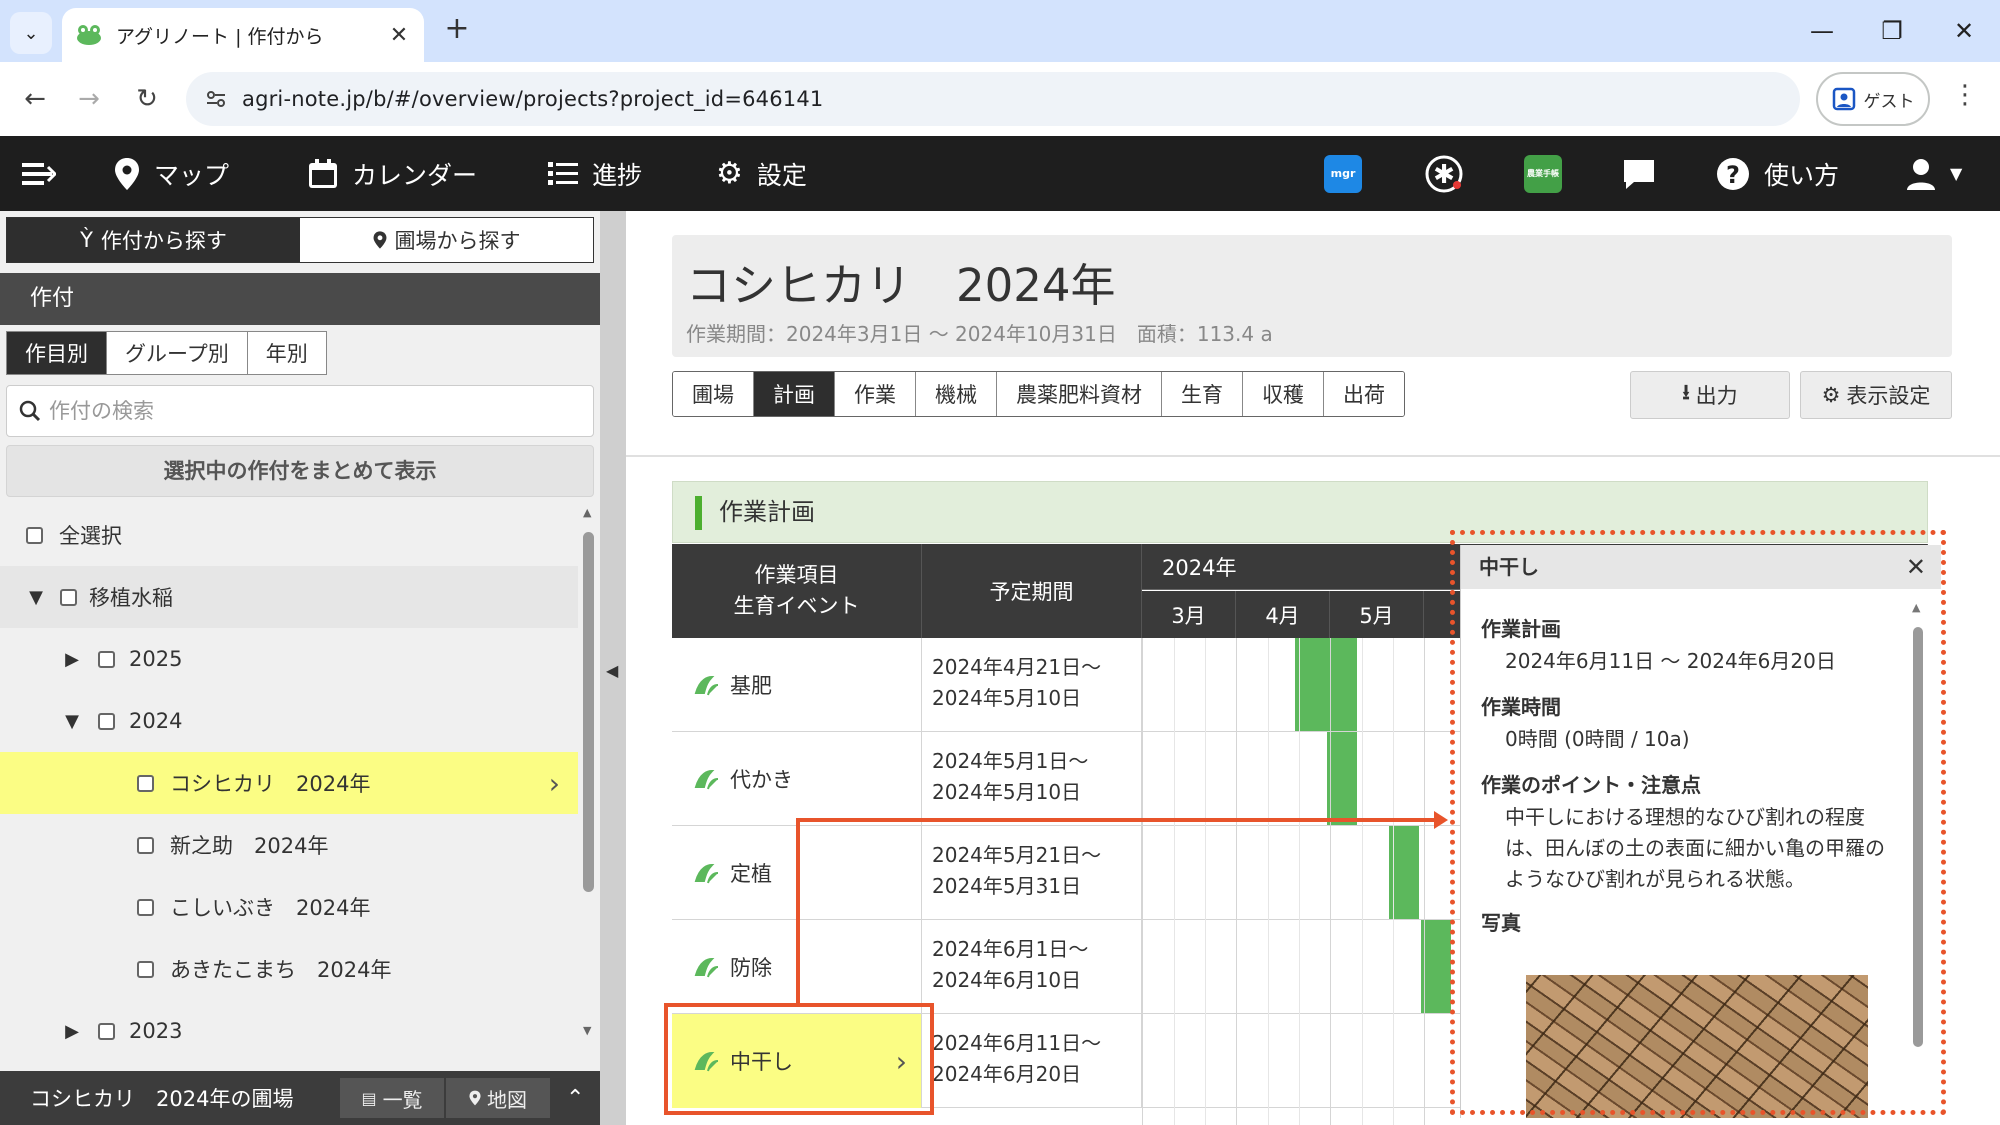 This screenshot has width=2000, height=1125. I want to click on help-button: ? 使い方, so click(1777, 173).